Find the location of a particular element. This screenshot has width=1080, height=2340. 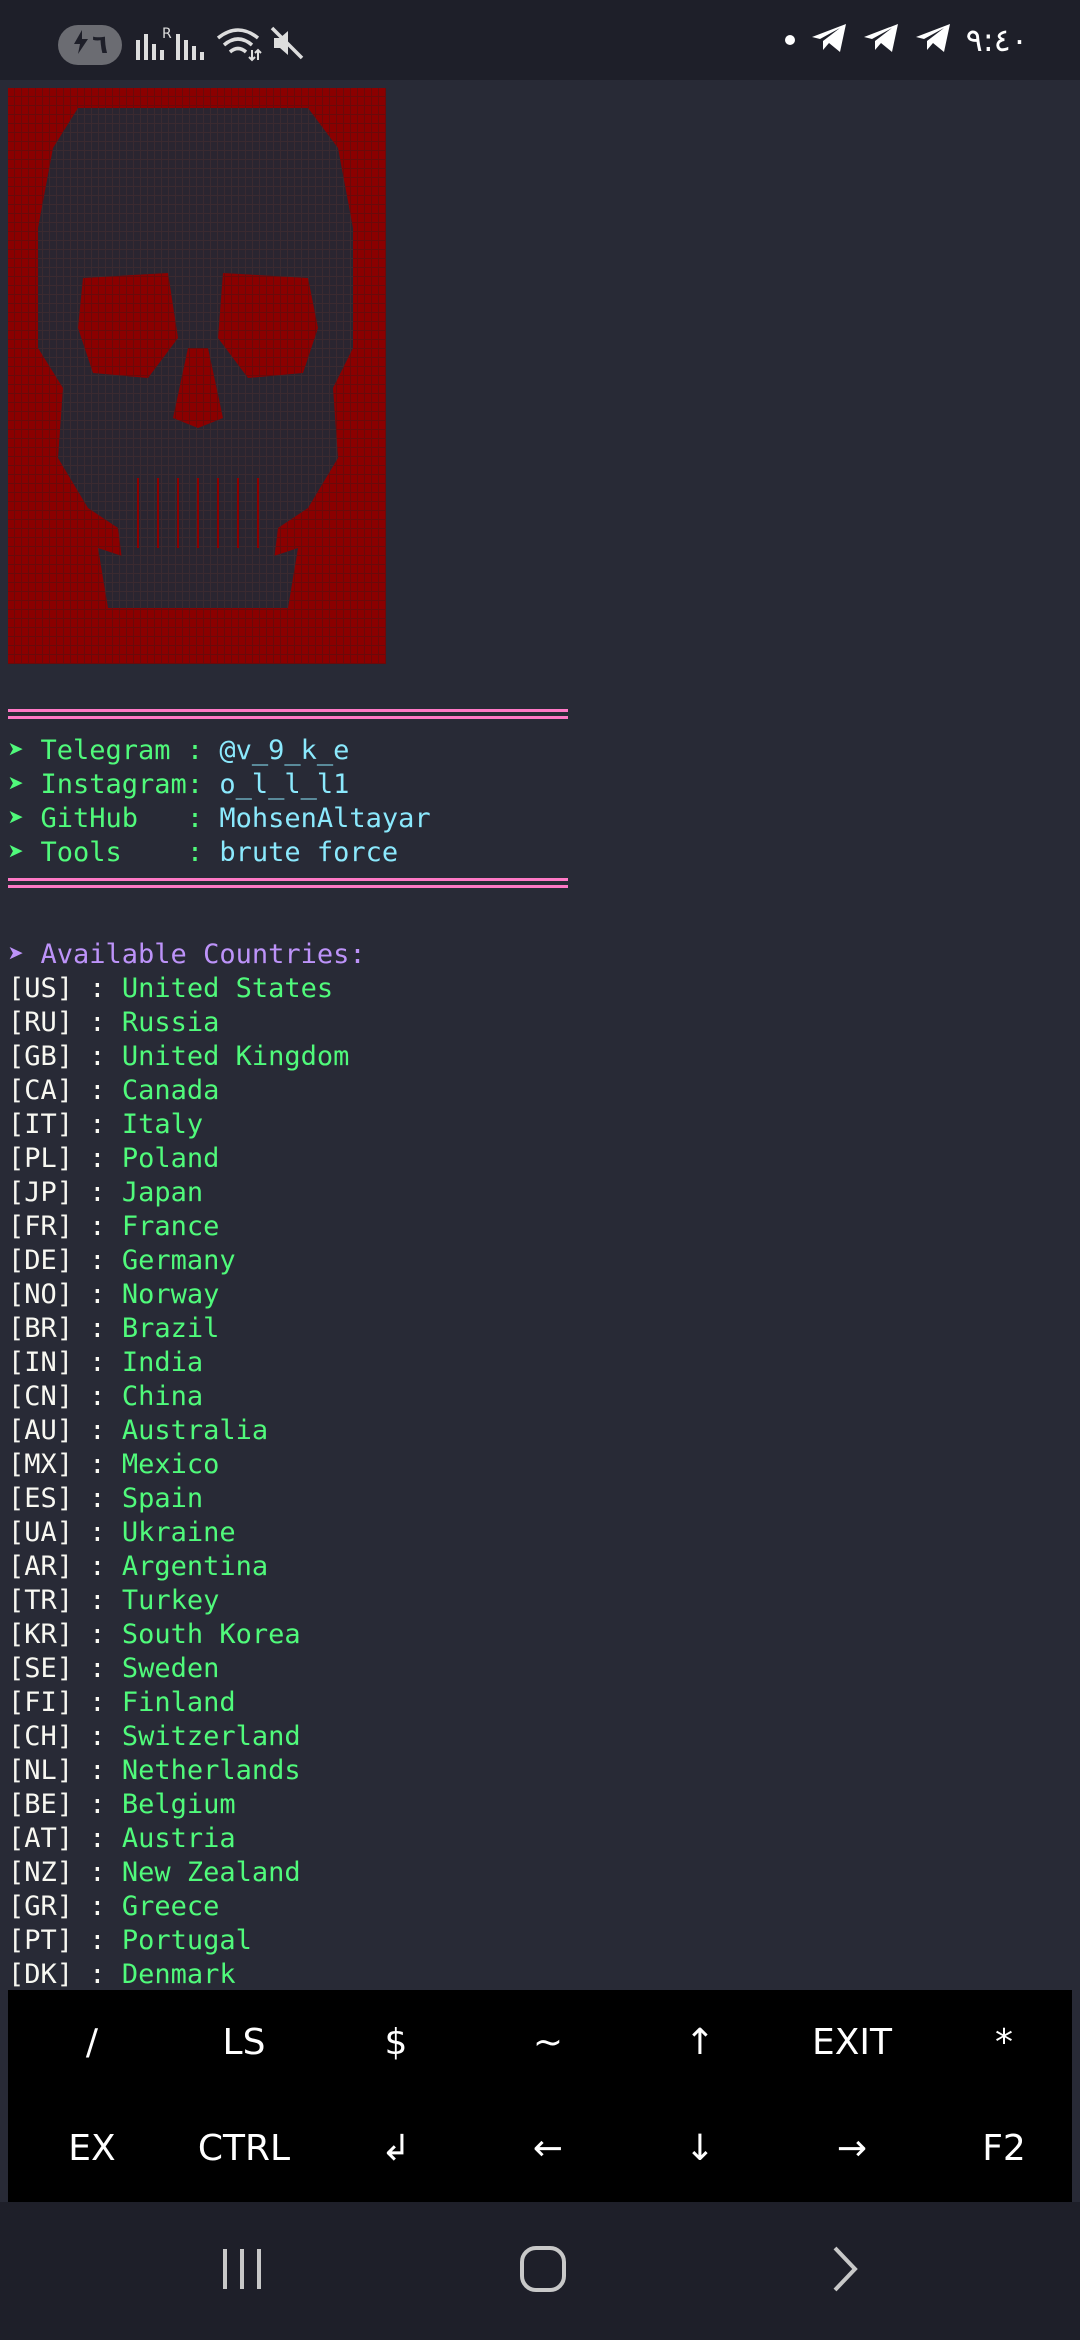

country-name: France is located at coordinates (170, 1226).